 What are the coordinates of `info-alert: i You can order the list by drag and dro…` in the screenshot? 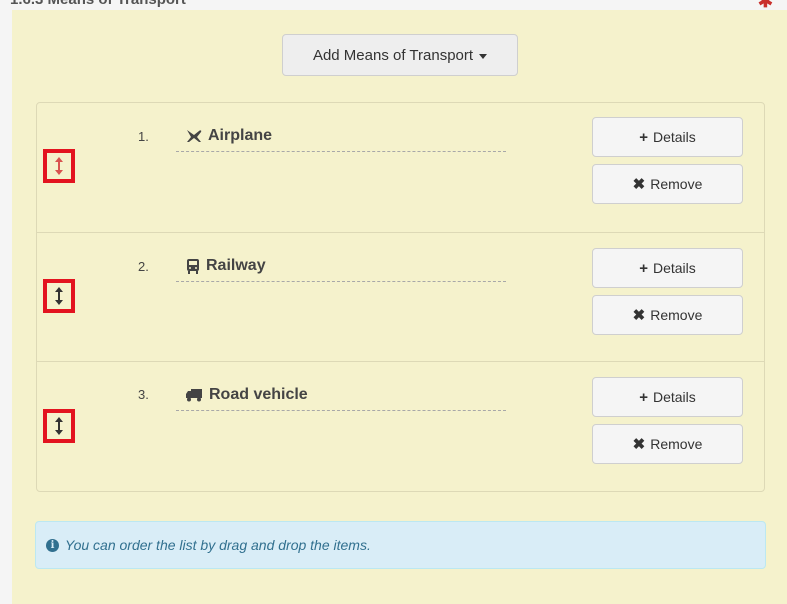 It's located at (400, 545).